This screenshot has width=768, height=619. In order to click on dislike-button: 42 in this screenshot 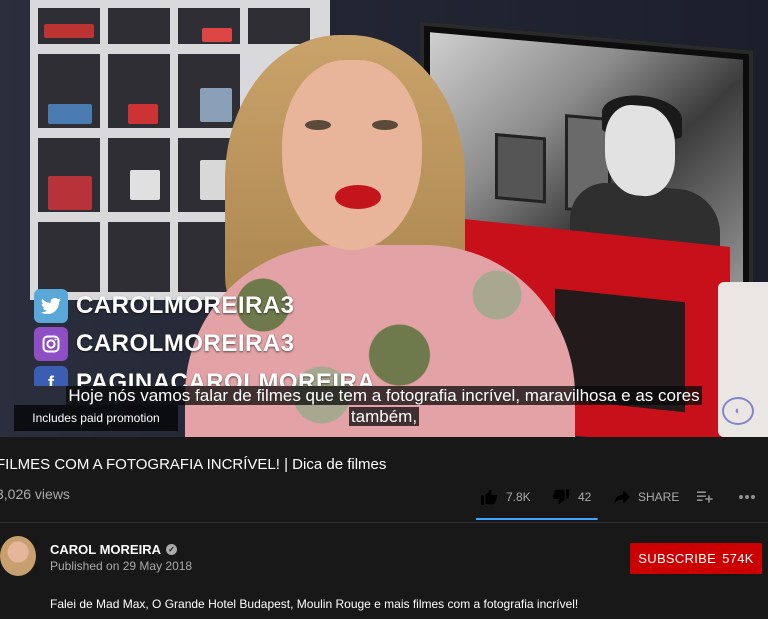, I will do `click(571, 497)`.